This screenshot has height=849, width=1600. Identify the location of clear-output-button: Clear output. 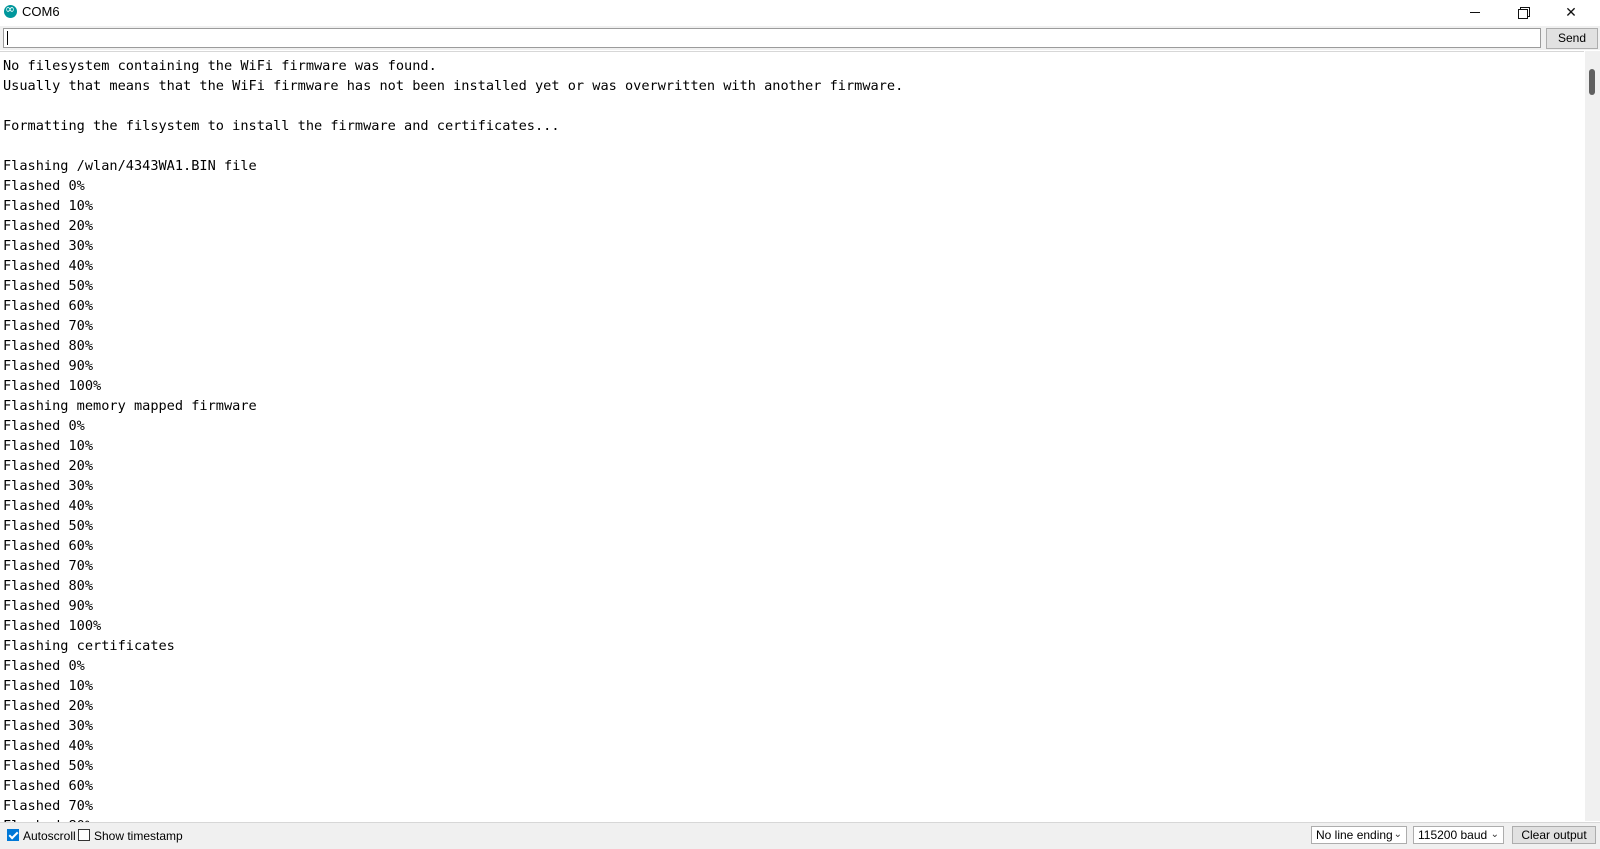
(1554, 835).